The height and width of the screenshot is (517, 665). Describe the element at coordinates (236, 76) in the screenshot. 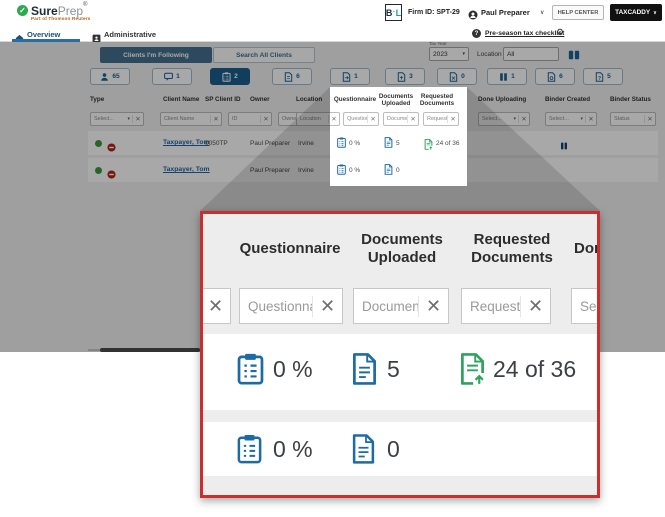

I see `counter-value: 2` at that location.